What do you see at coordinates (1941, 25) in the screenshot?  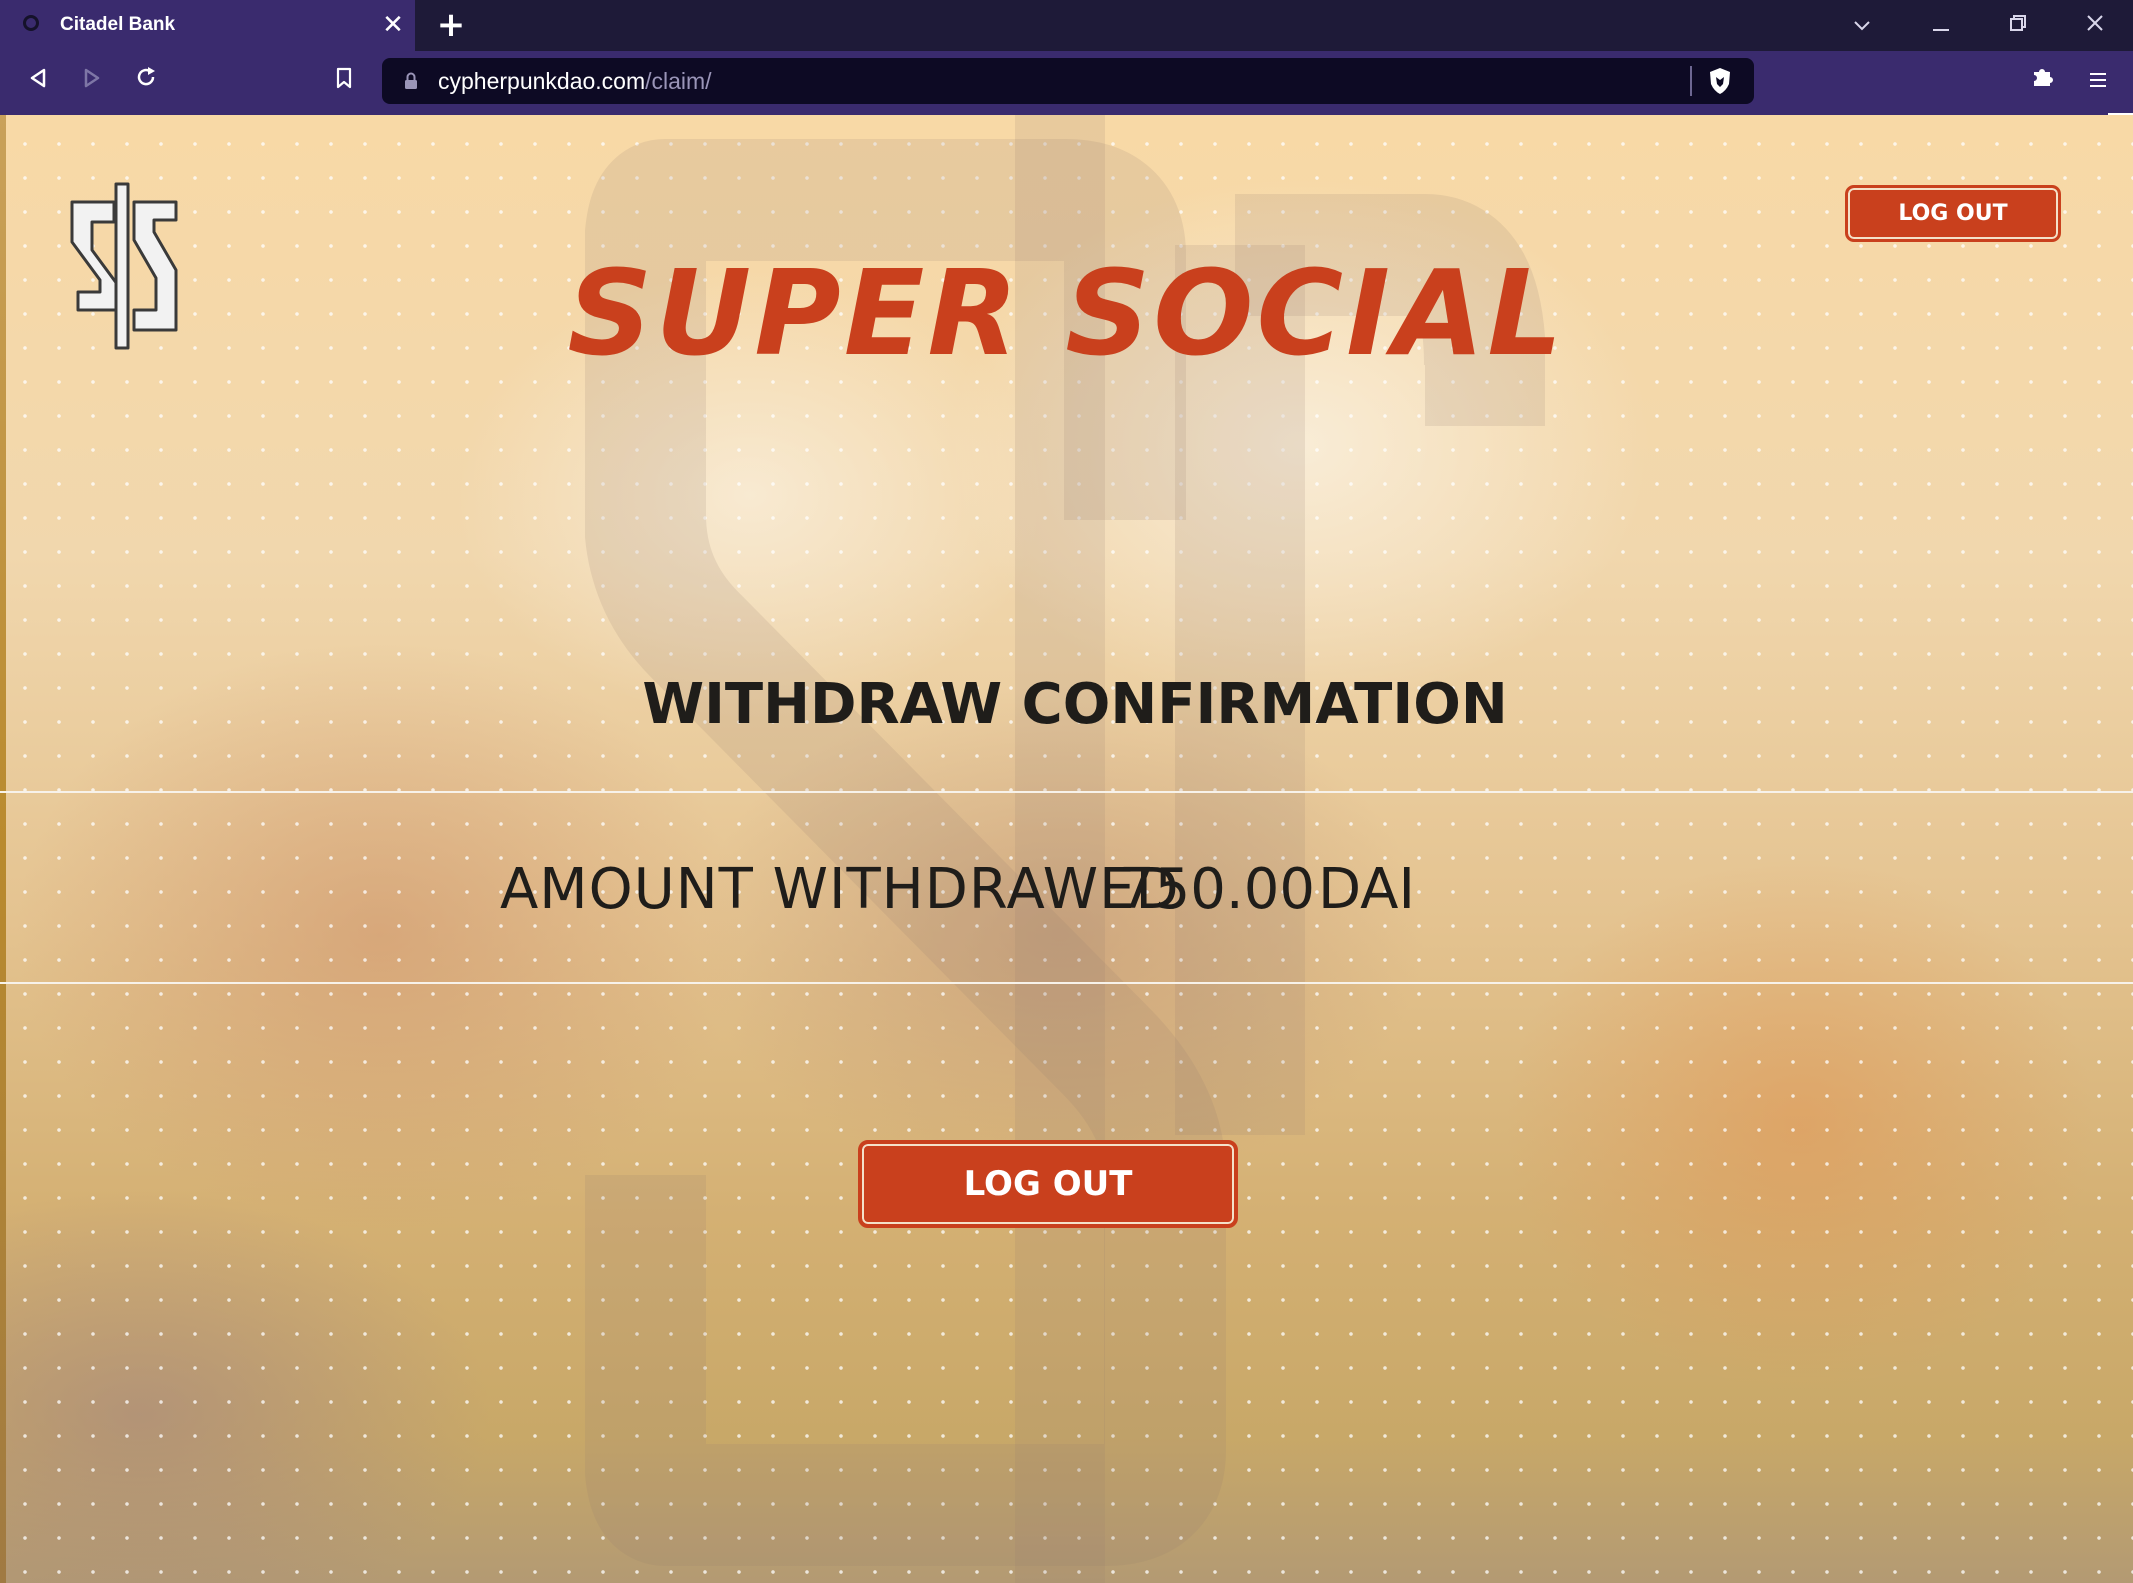 I see `minimize-icon` at bounding box center [1941, 25].